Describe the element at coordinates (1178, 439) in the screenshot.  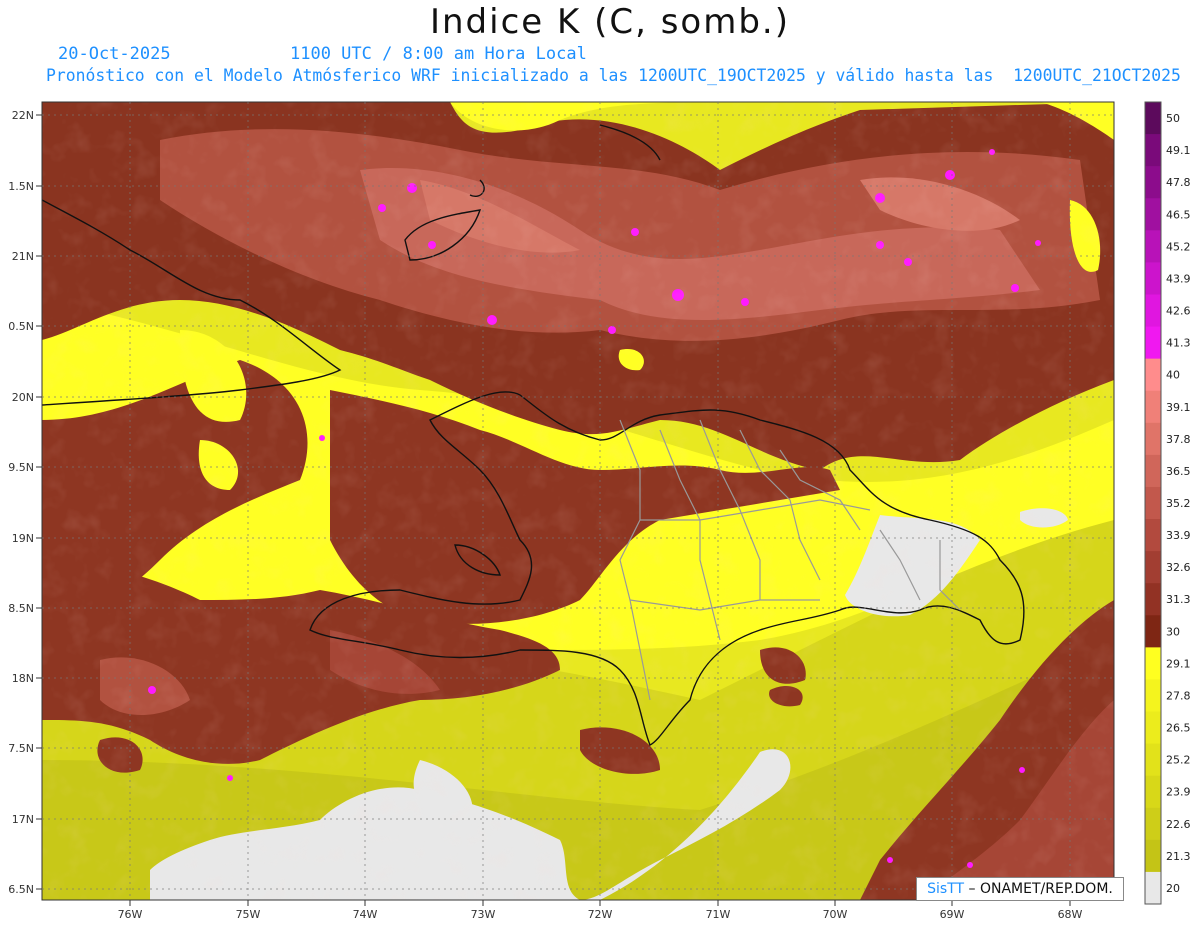
I see `colorbar-label: 37.8` at that location.